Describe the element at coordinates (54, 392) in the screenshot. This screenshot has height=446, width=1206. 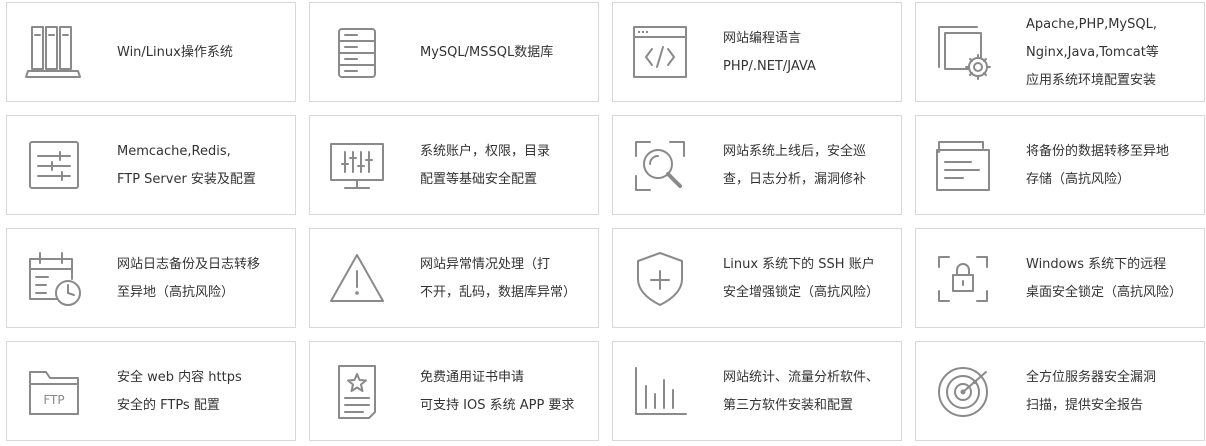
I see `ftp-folder-icon: FTP` at that location.